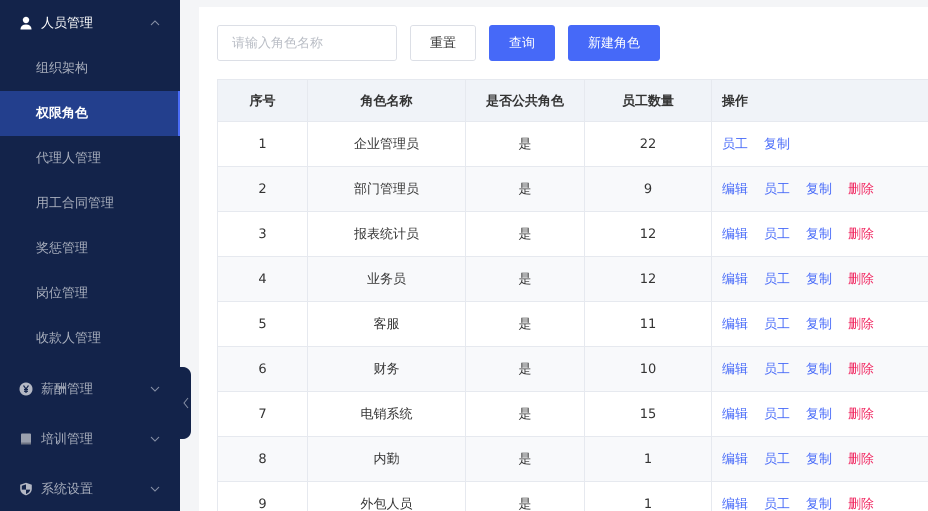  I want to click on chevron-left-icon, so click(185, 403).